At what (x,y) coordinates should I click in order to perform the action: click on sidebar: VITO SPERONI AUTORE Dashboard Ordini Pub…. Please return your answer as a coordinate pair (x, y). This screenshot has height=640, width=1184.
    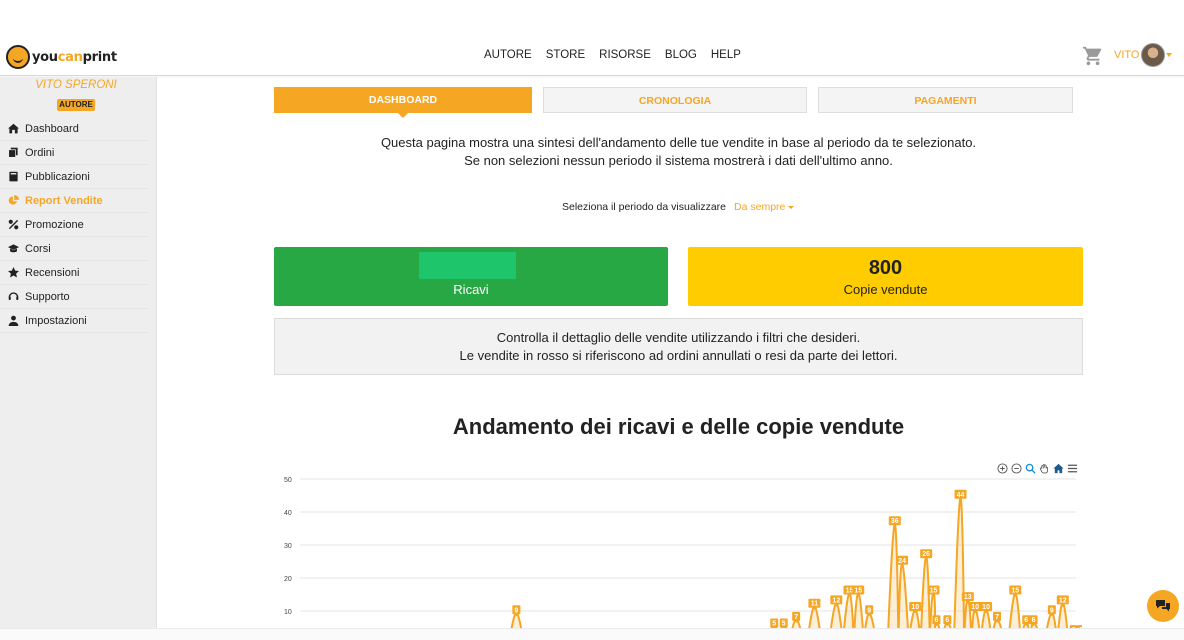
    Looking at the image, I should click on (78, 352).